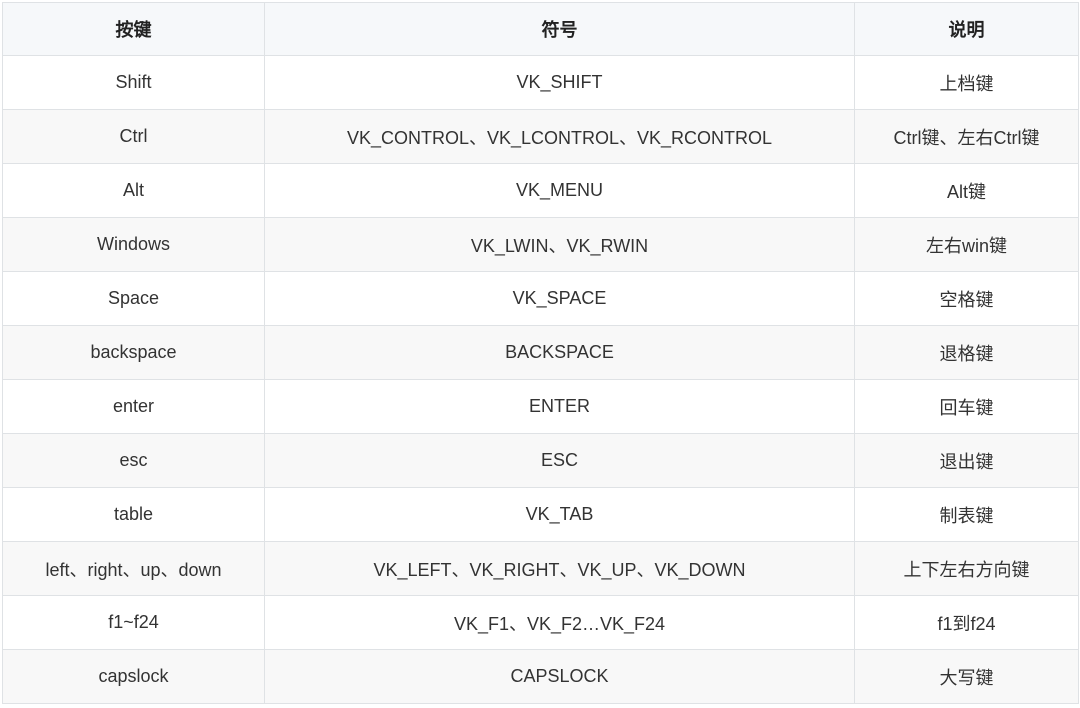  What do you see at coordinates (133, 568) in the screenshot?
I see `cell-key: left、right、up、down` at bounding box center [133, 568].